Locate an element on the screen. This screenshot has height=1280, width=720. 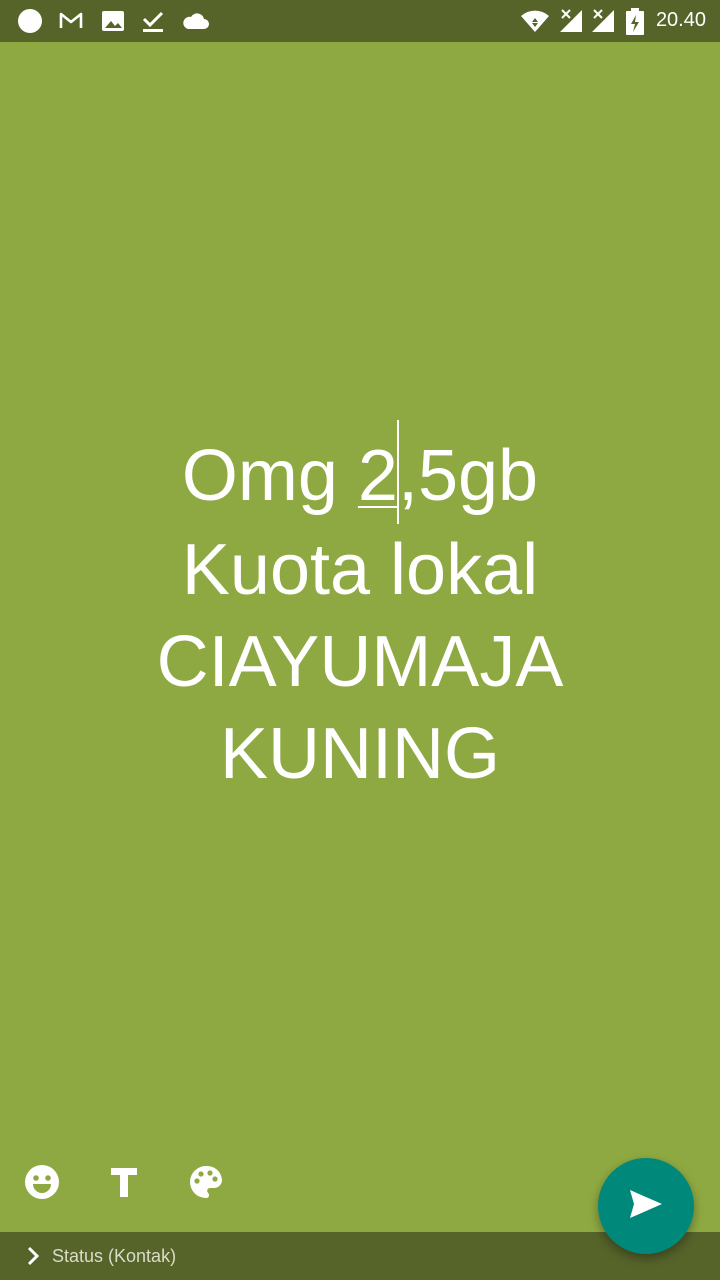
palette-icon is located at coordinates (206, 1184).